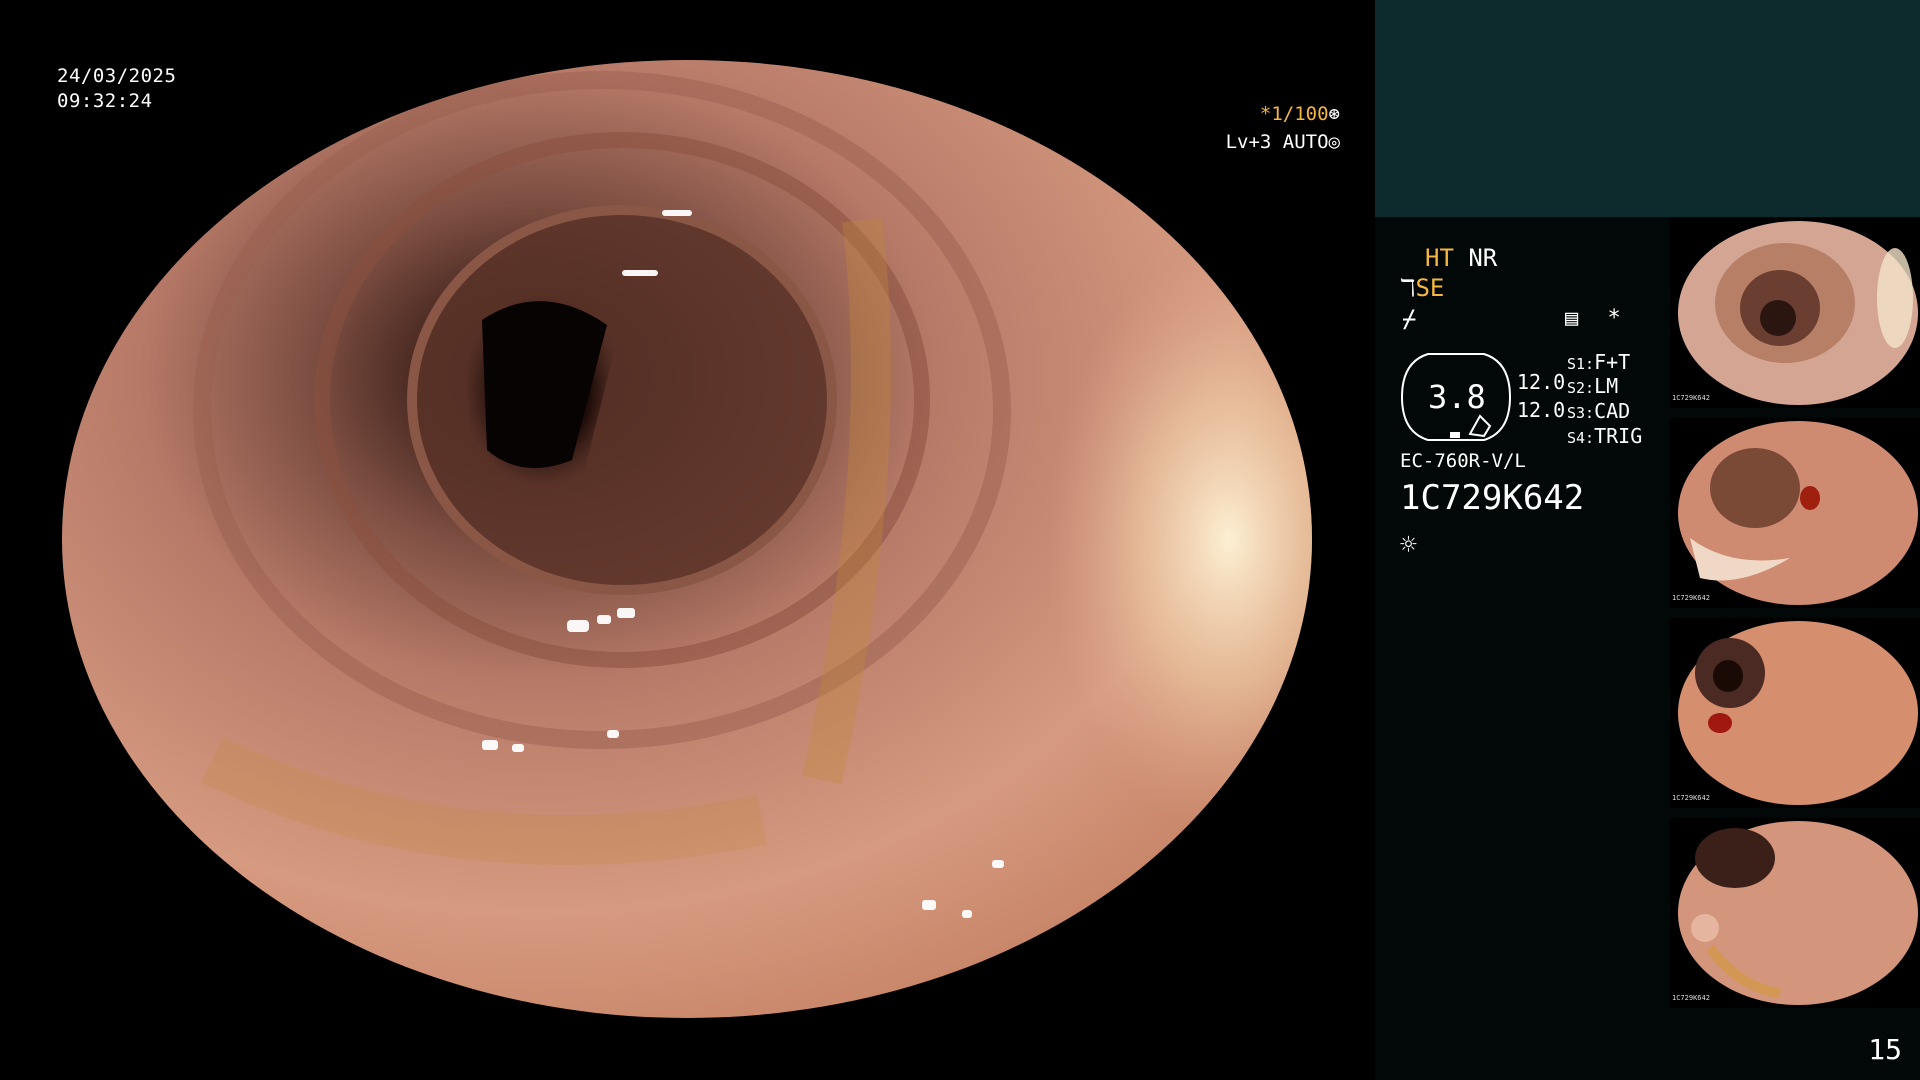 The width and height of the screenshot is (1920, 1080). I want to click on freeze-icon: ⌿, so click(1409, 319).